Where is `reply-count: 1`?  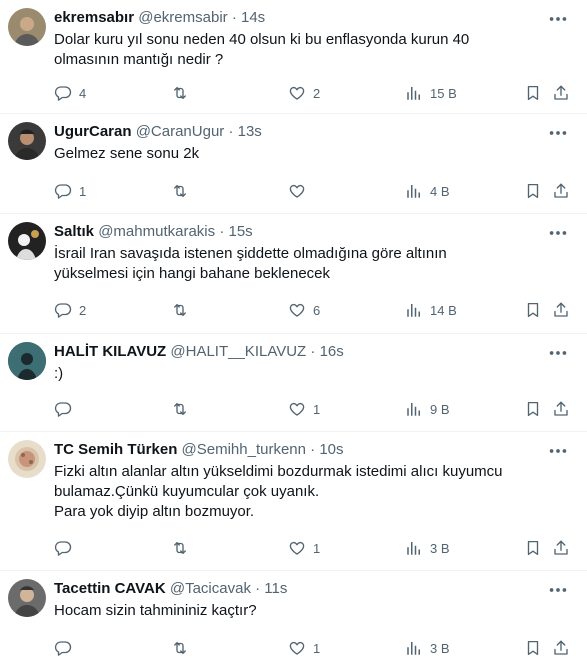
reply-count: 1 is located at coordinates (83, 191).